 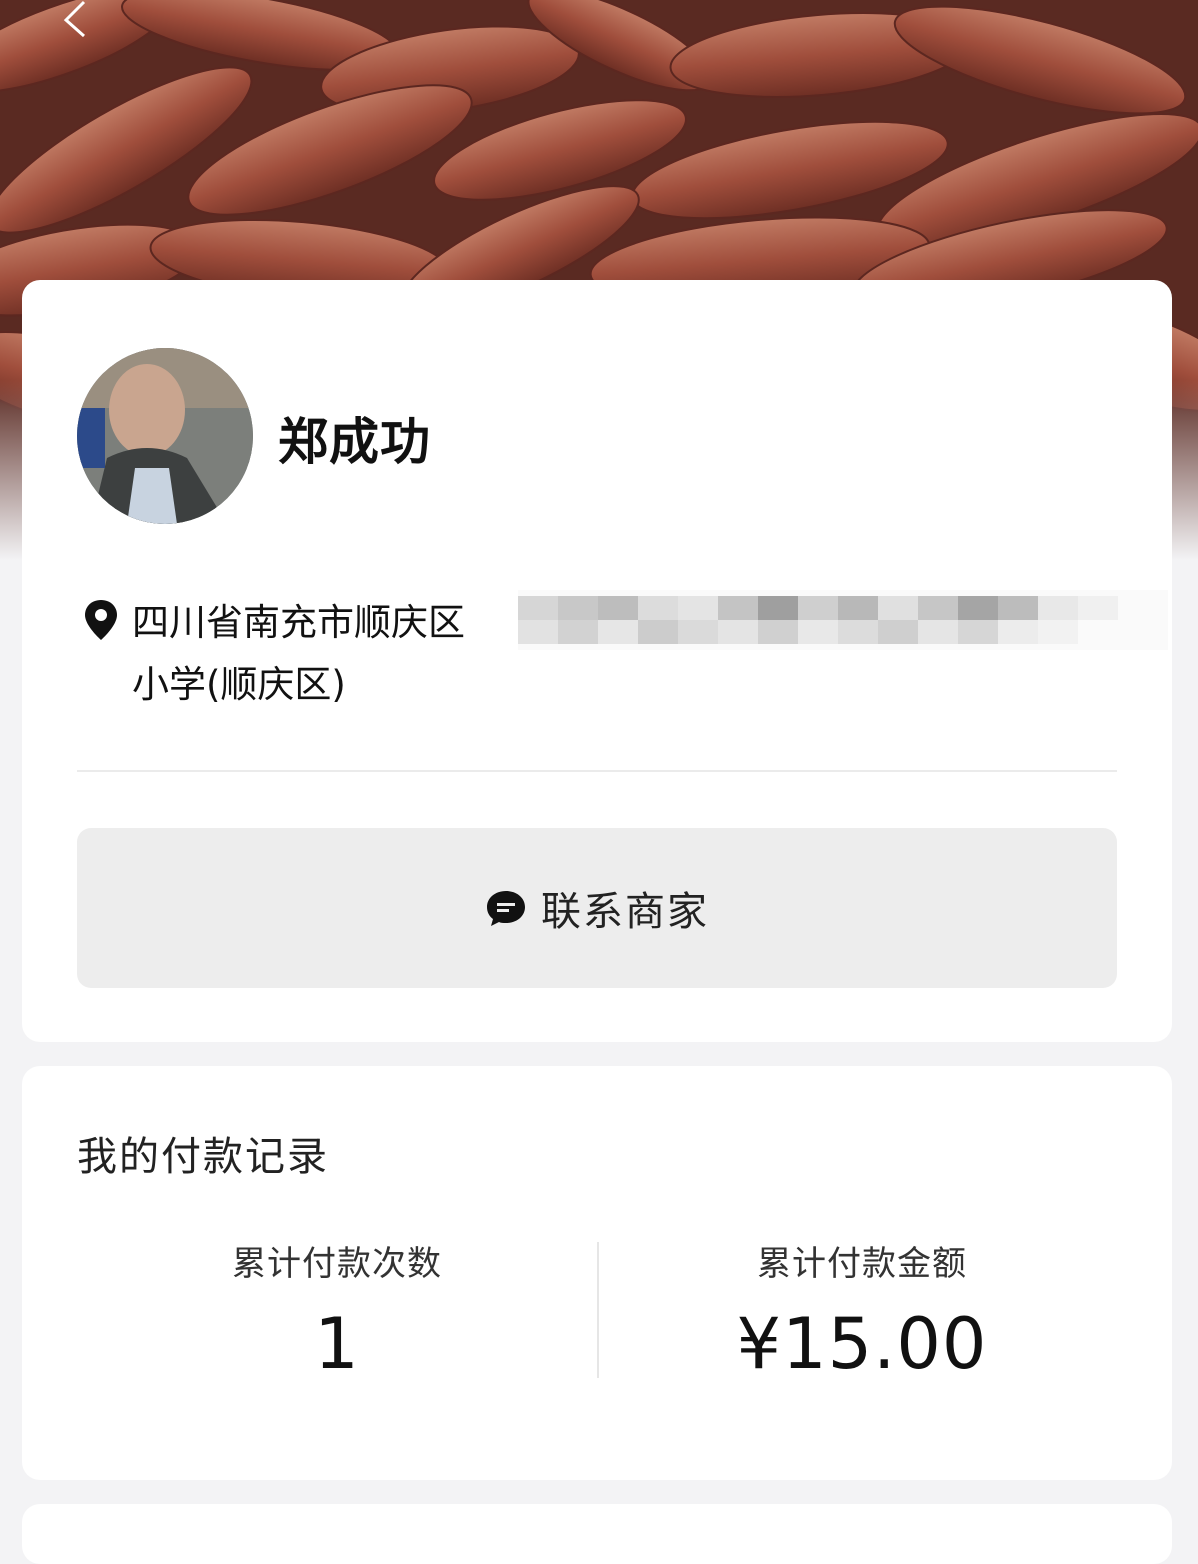 What do you see at coordinates (625, 912) in the screenshot?
I see `contact-merchant-label: 联系商家` at bounding box center [625, 912].